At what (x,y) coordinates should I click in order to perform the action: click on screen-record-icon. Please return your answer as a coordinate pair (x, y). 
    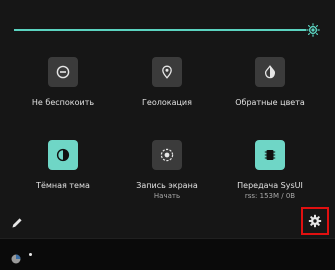
    Looking at the image, I should click on (167, 155).